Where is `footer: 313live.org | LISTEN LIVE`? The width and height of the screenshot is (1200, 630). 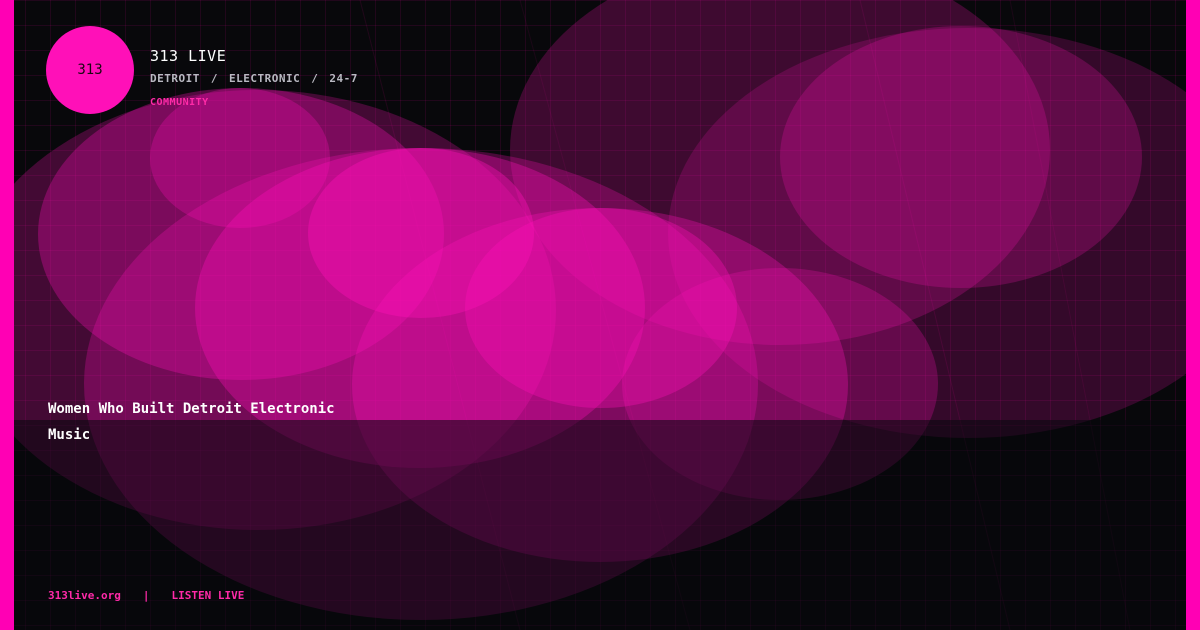
footer: 313live.org | LISTEN LIVE is located at coordinates (146, 595).